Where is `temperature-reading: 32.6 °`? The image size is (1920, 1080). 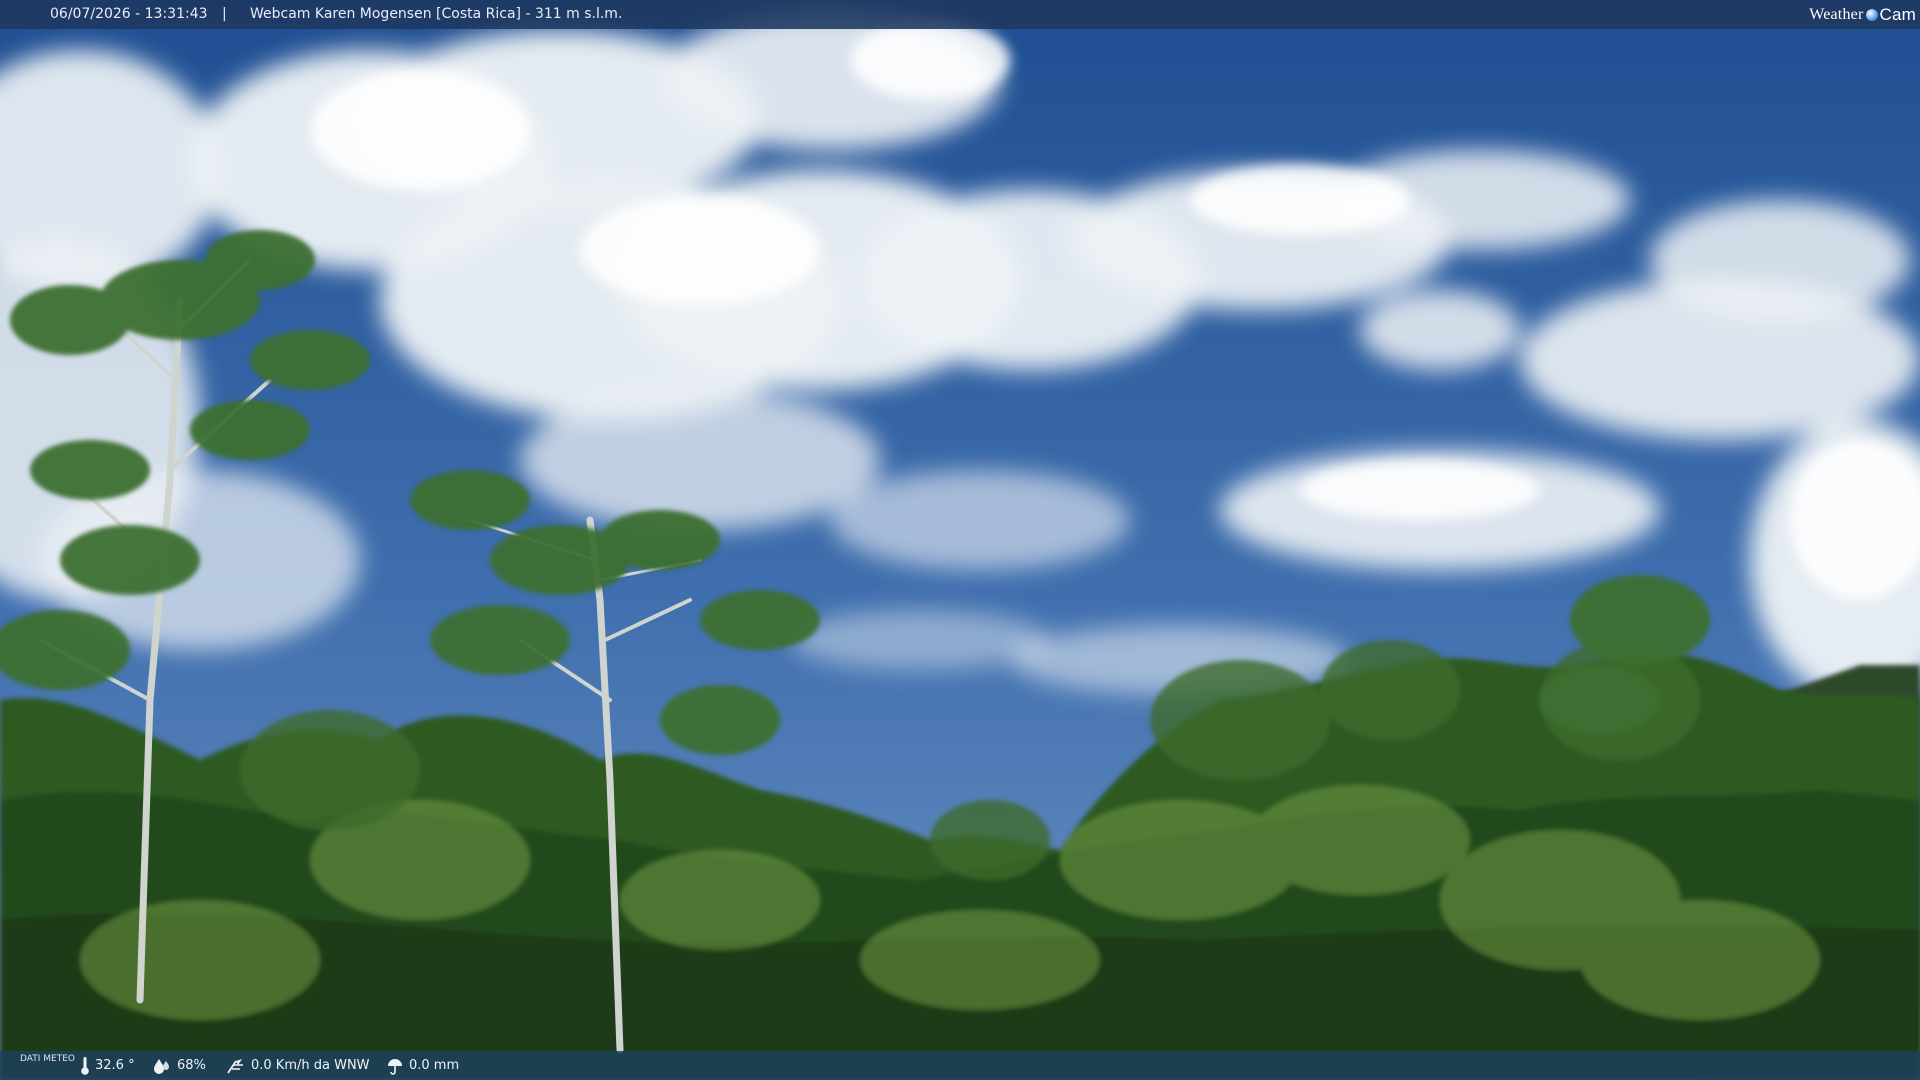
temperature-reading: 32.6 ° is located at coordinates (107, 1065).